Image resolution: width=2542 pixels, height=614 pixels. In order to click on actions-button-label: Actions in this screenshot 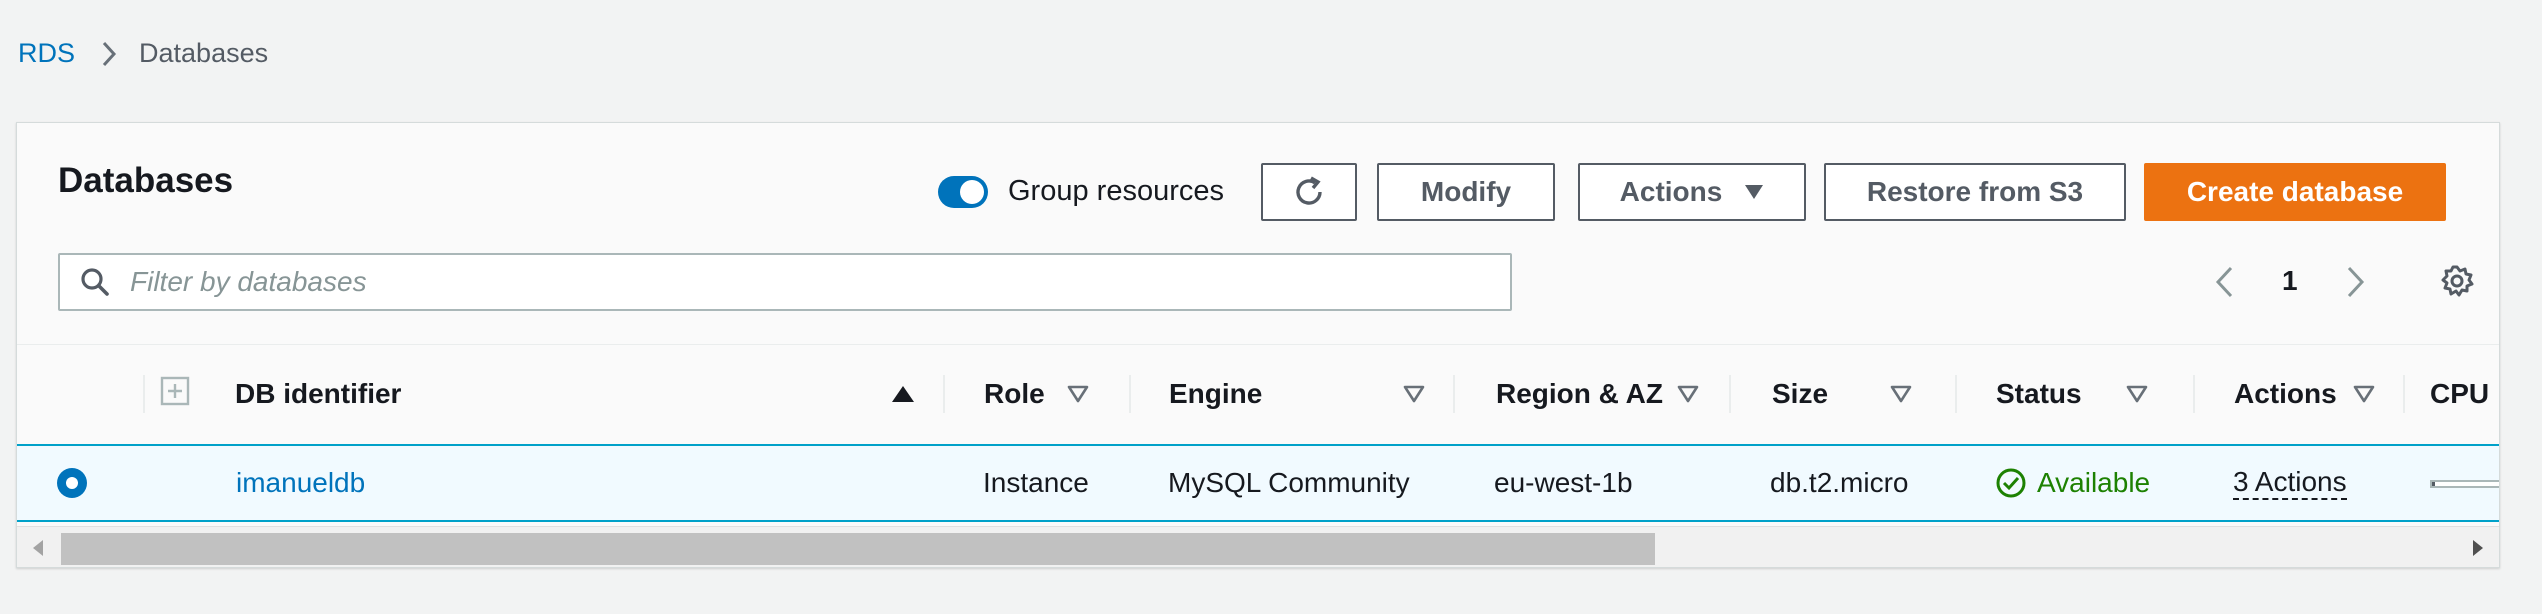, I will do `click(1671, 191)`.